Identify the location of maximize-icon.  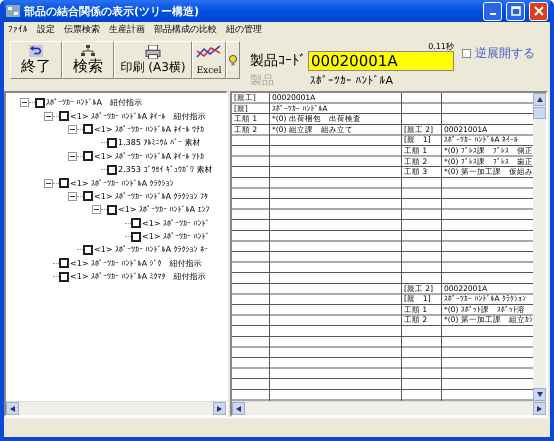
(515, 11).